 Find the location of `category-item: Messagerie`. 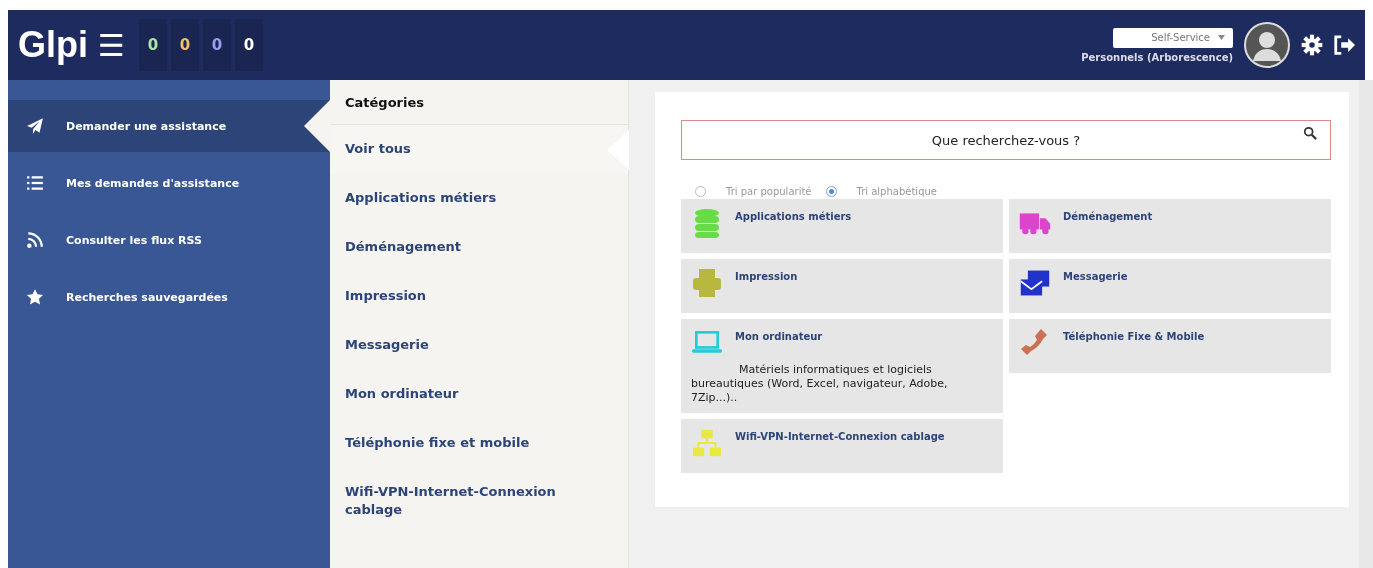

category-item: Messagerie is located at coordinates (479, 345).